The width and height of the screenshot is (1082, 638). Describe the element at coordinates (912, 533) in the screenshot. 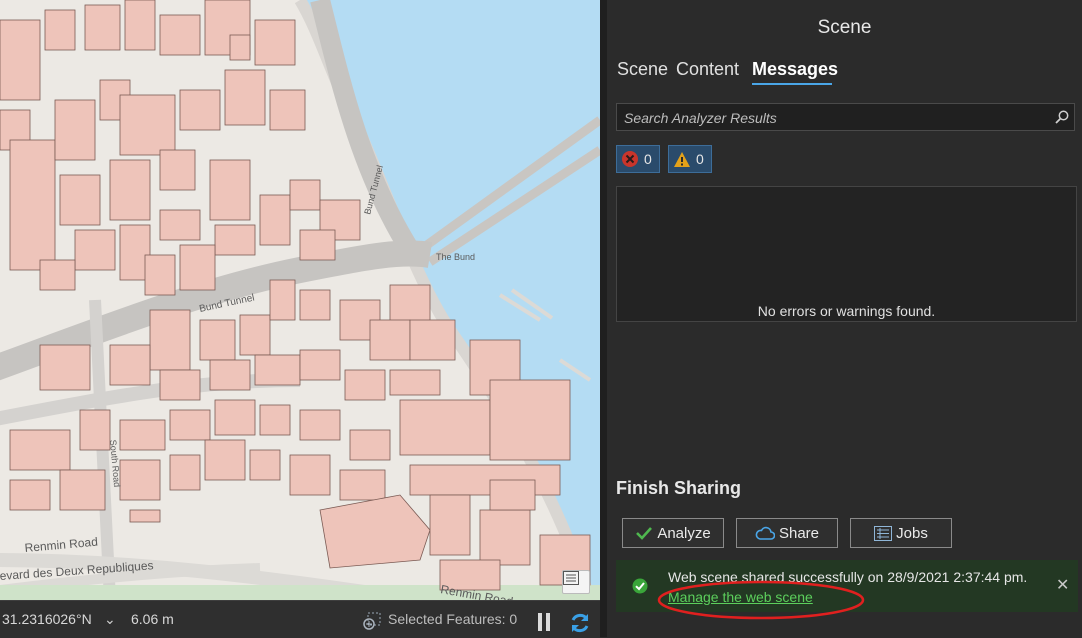

I see `jobs-label: Jobs` at that location.